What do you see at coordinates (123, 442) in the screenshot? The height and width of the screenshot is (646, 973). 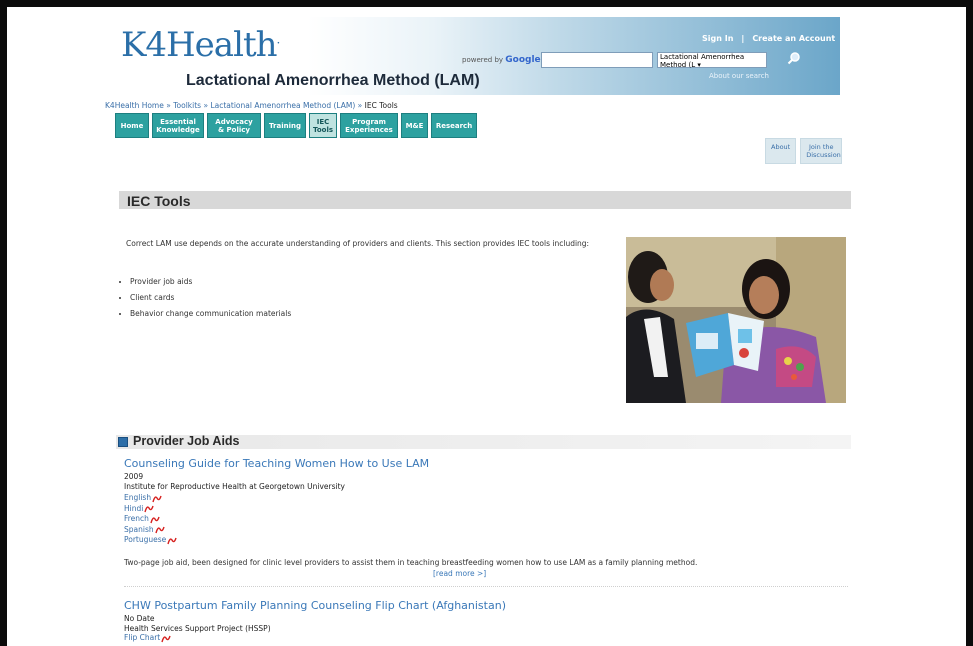 I see `section-bullet-icon` at bounding box center [123, 442].